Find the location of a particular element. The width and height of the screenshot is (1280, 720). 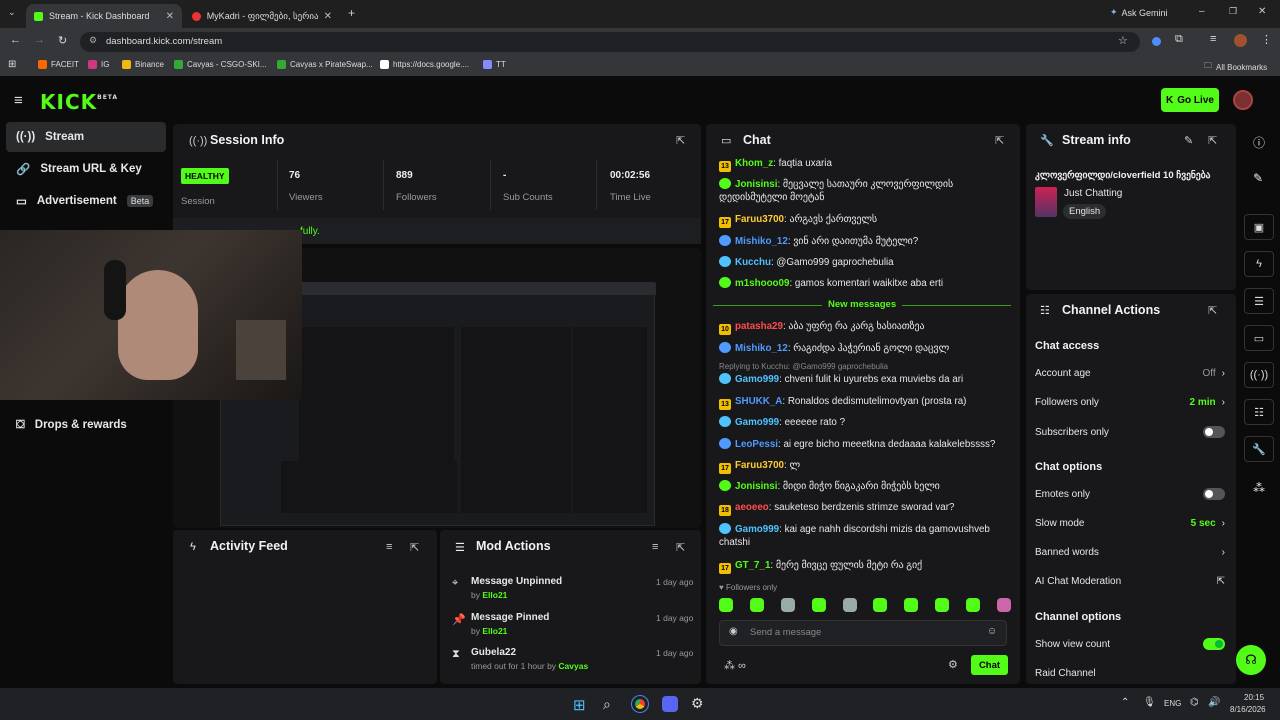

subscribers-only-toggle is located at coordinates (1214, 432).